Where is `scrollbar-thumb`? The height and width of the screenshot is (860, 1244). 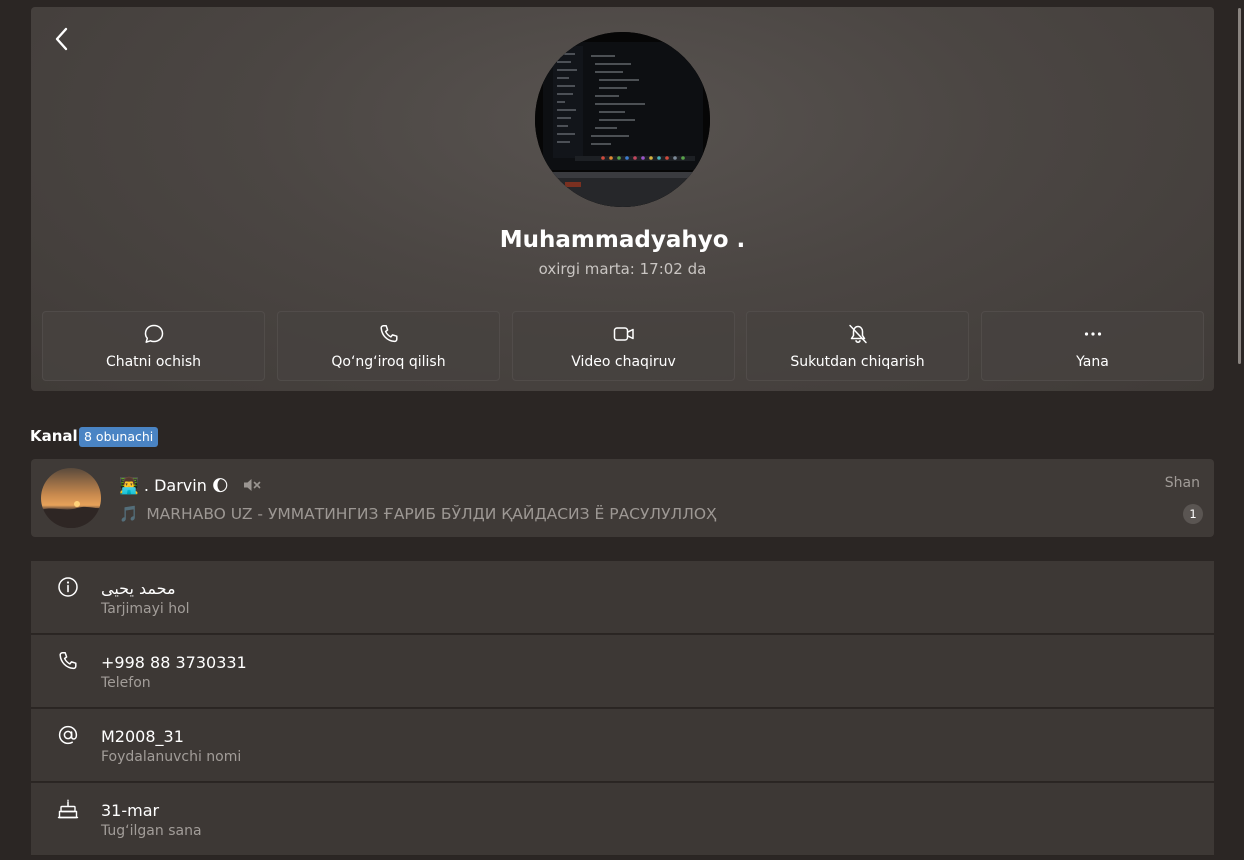 scrollbar-thumb is located at coordinates (1239, 186).